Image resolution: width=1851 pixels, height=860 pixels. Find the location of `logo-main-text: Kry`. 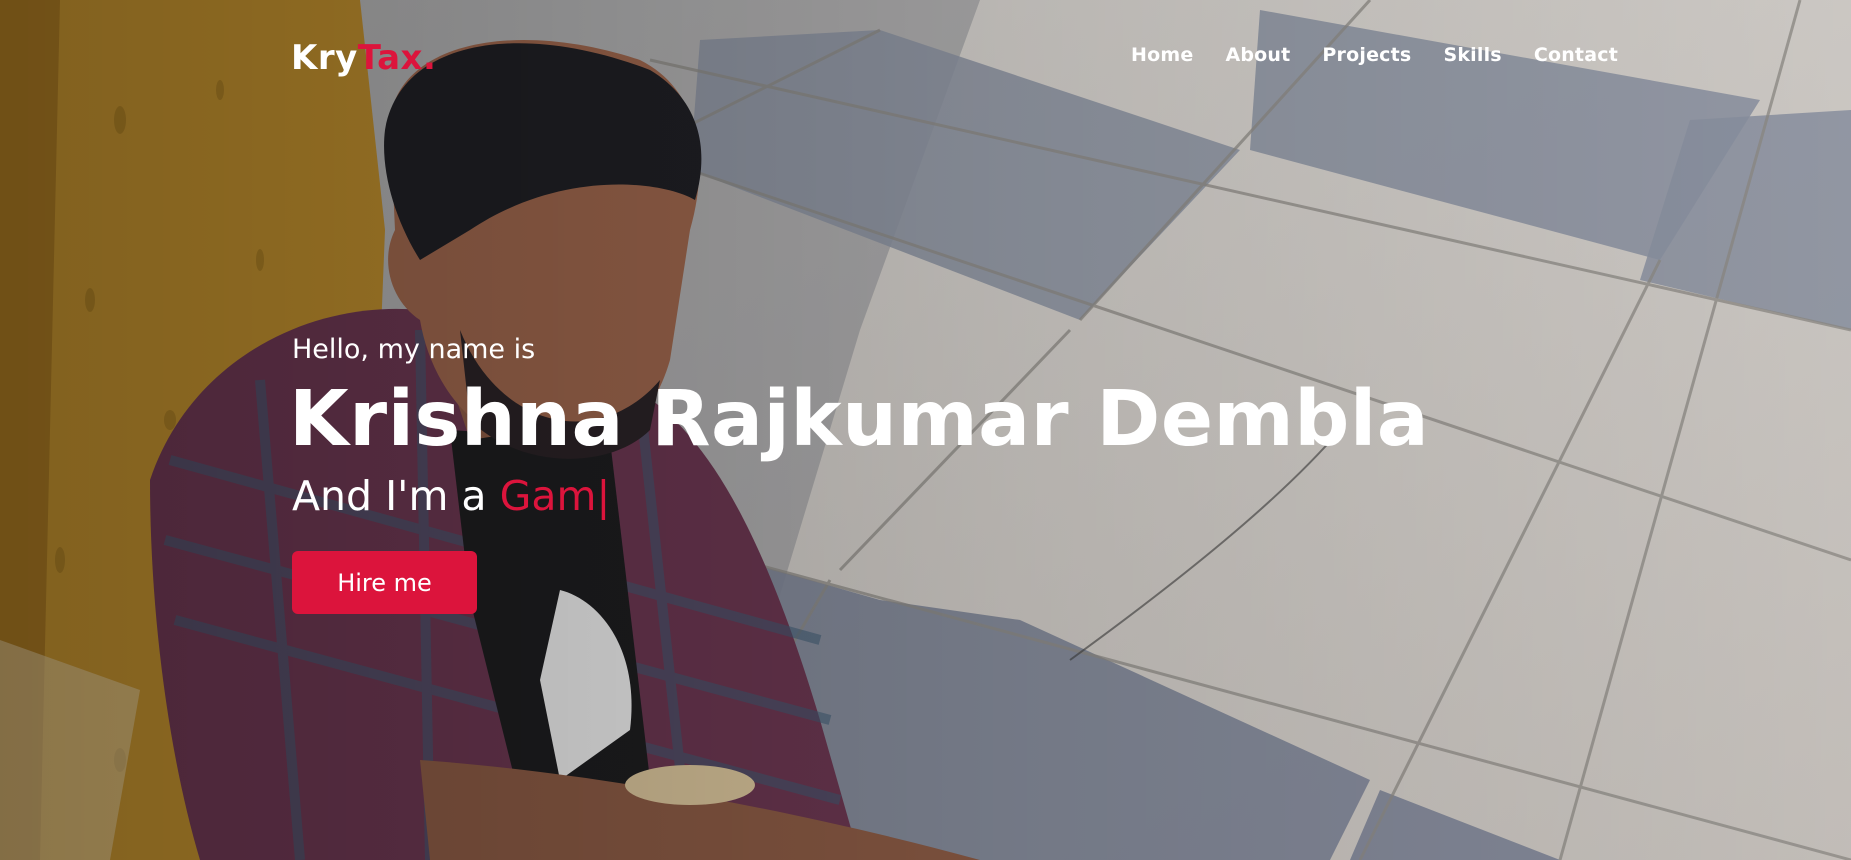

logo-main-text: Kry is located at coordinates (324, 58).